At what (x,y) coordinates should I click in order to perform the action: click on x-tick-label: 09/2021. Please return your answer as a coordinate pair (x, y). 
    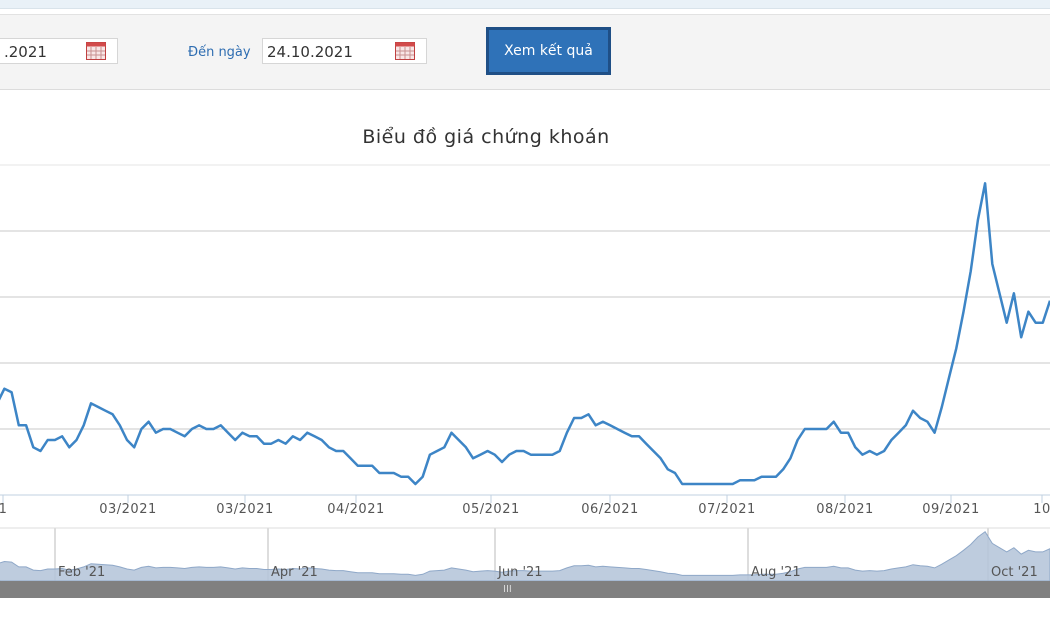
    Looking at the image, I should click on (951, 509).